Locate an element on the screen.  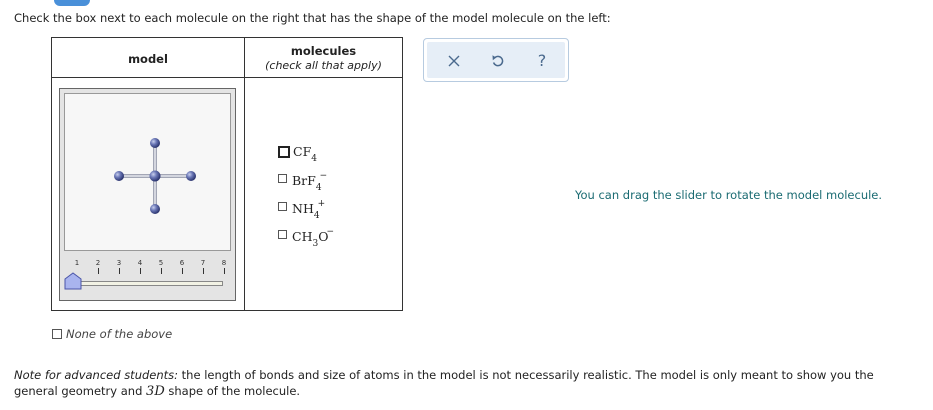
molecule-model is located at coordinates (147, 172).